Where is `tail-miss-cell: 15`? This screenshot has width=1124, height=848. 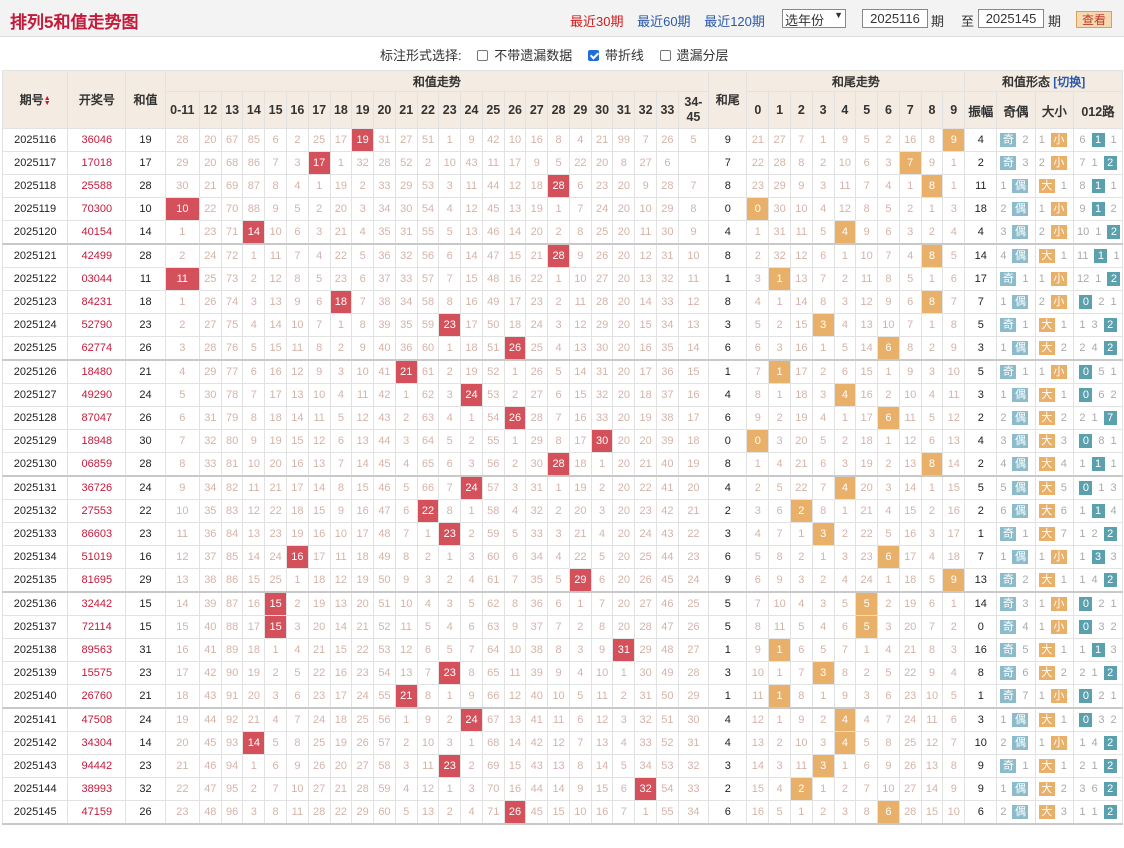
tail-miss-cell: 15 is located at coordinates (932, 812).